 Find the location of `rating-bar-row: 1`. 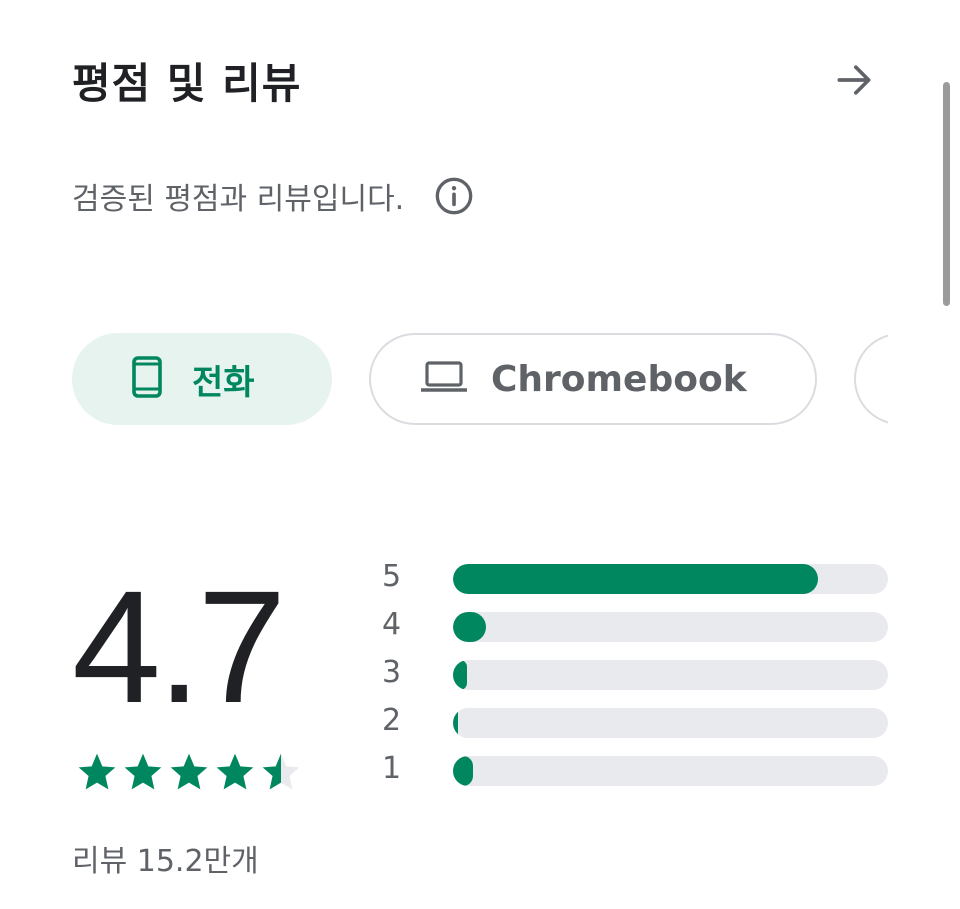

rating-bar-row: 1 is located at coordinates (635, 771).